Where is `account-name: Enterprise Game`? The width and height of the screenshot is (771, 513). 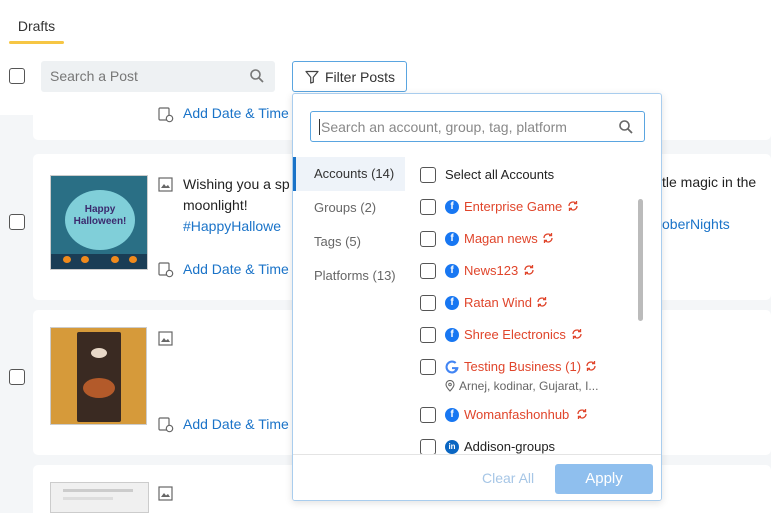 account-name: Enterprise Game is located at coordinates (513, 206).